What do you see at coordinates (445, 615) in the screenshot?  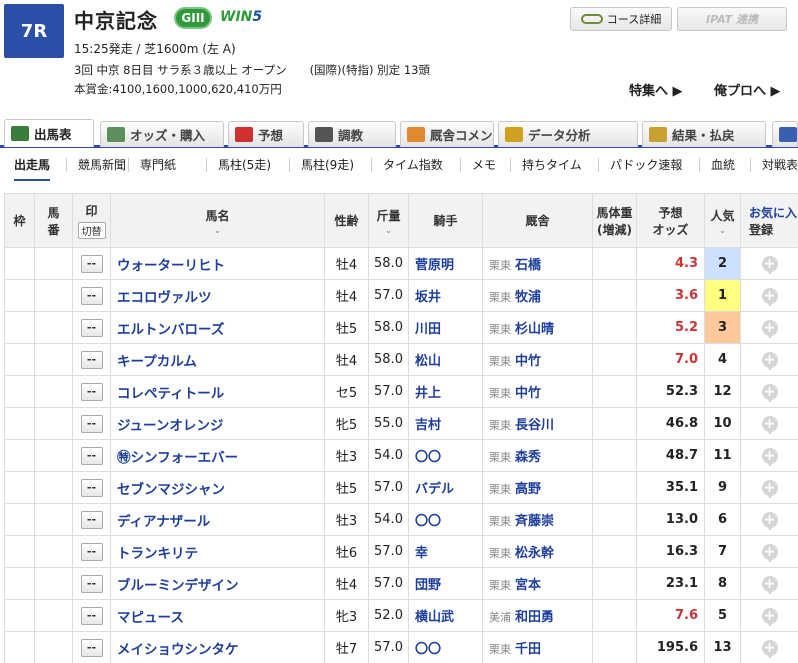 I see `jockey-link: 横山武` at bounding box center [445, 615].